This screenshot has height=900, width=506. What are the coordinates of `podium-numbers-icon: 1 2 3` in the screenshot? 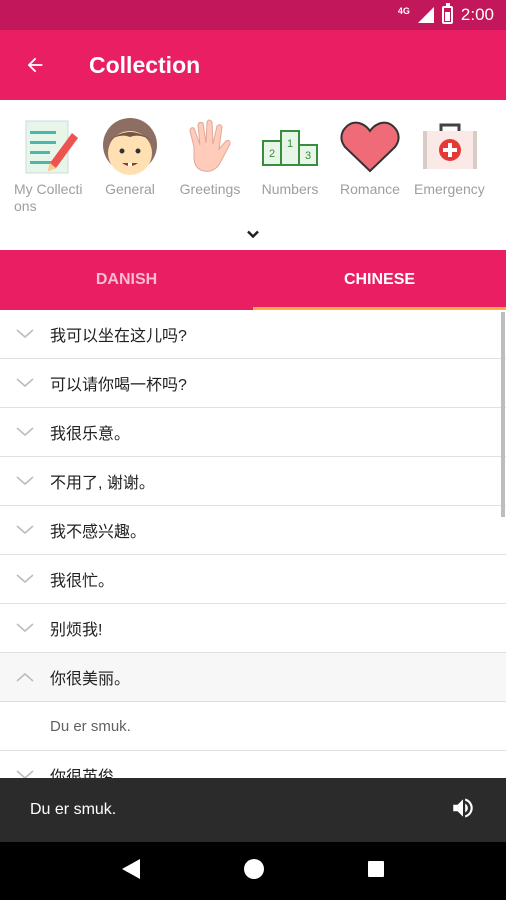 It's located at (290, 147).